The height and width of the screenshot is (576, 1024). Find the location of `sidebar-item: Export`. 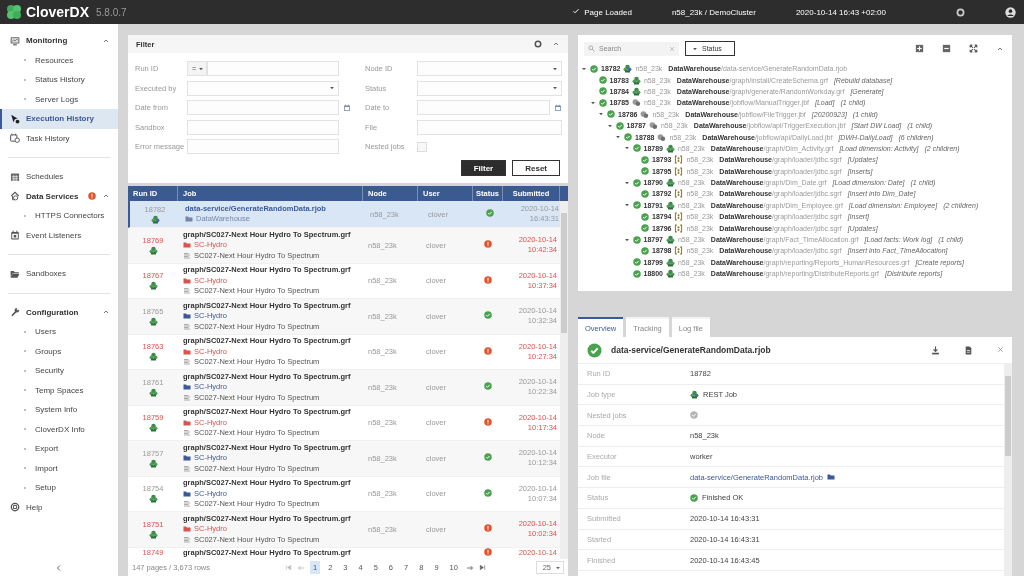

sidebar-item: Export is located at coordinates (59, 449).